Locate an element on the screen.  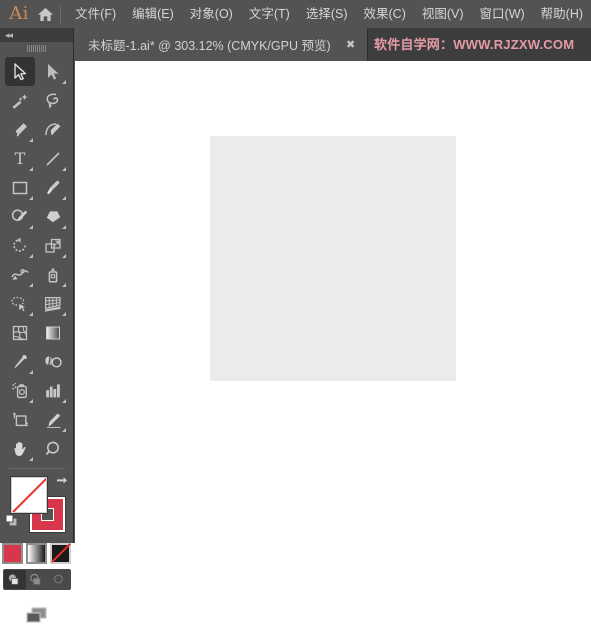
tool-type: T is located at coordinates (20, 158).